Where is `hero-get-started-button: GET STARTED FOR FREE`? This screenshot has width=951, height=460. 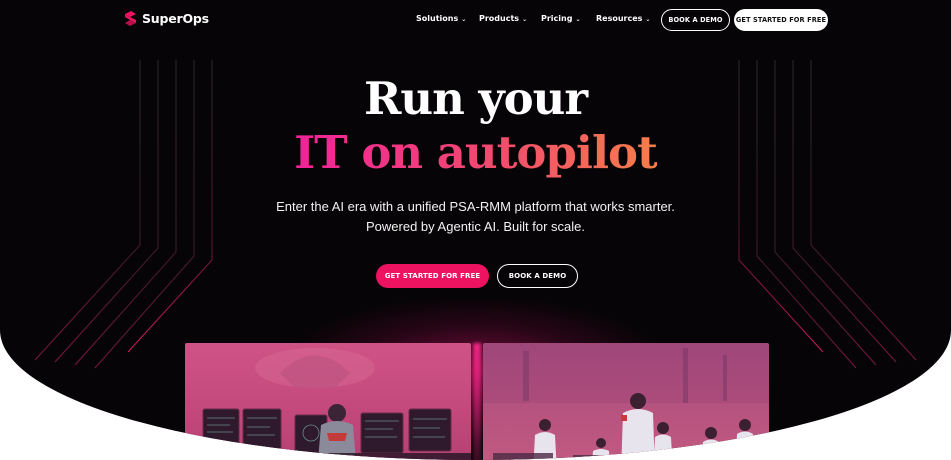
hero-get-started-button: GET STARTED FOR FREE is located at coordinates (432, 276).